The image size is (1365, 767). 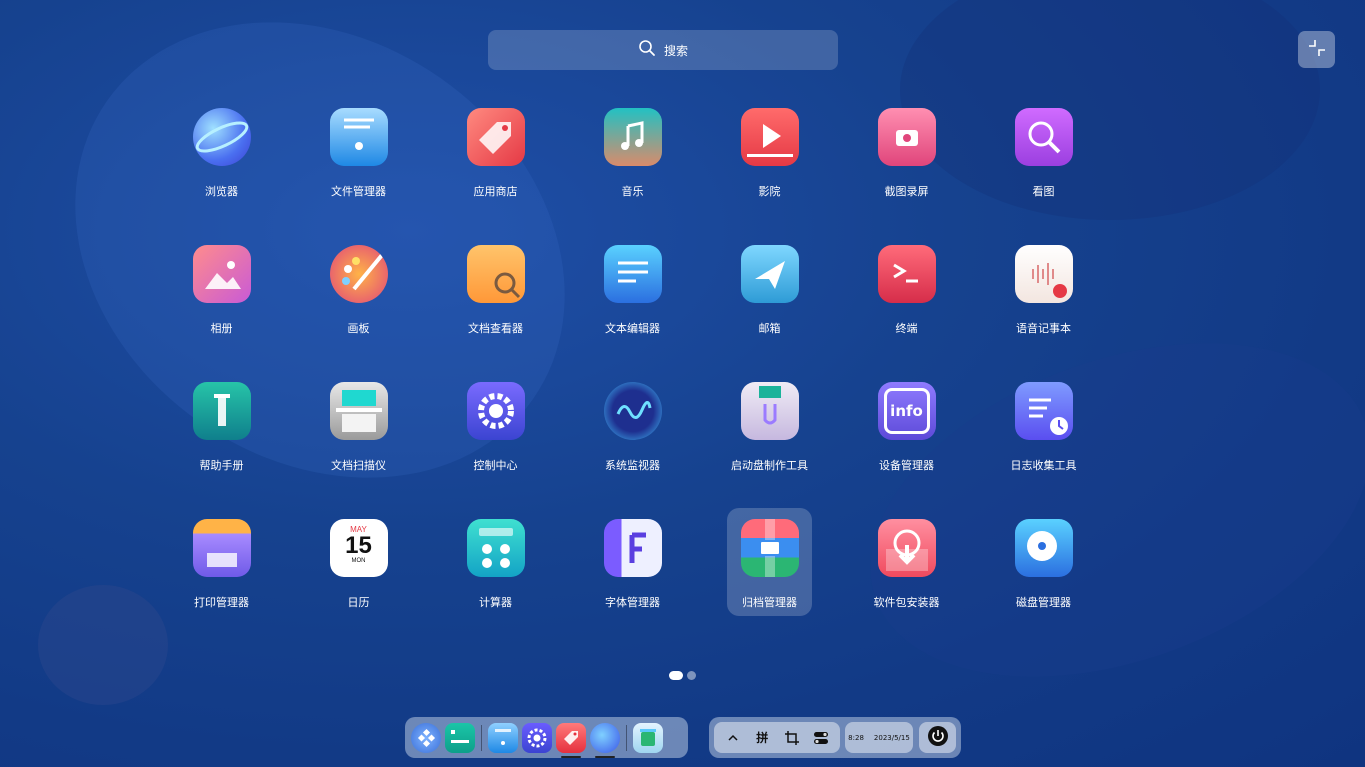 I want to click on archive-manager-icon, so click(x=769, y=548).